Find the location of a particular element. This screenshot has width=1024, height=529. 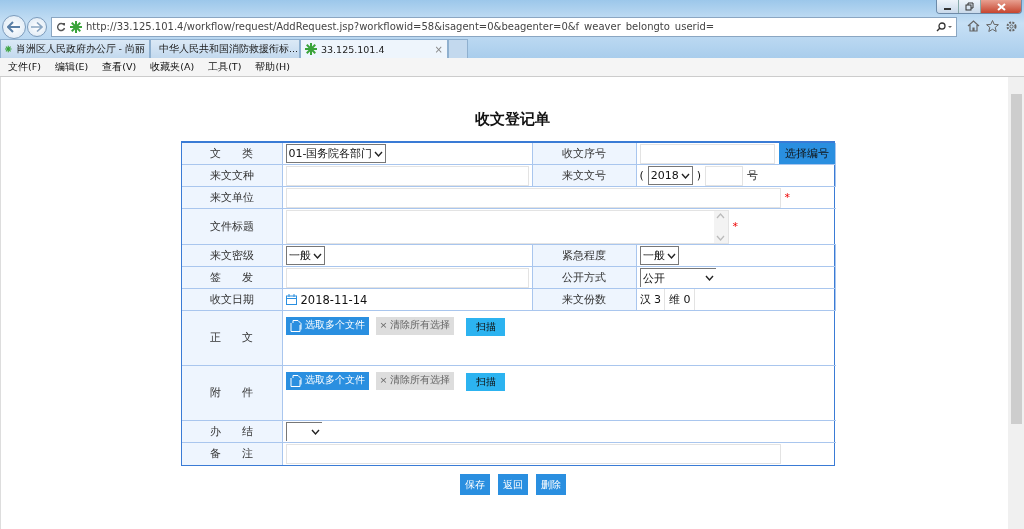

url-text: http://33.125.101.4/workflow/request/AddRequest.jsp?workflowid=58&isagent=0&beagenter=0&f_weaver_belongto_userid= is located at coordinates (401, 26).